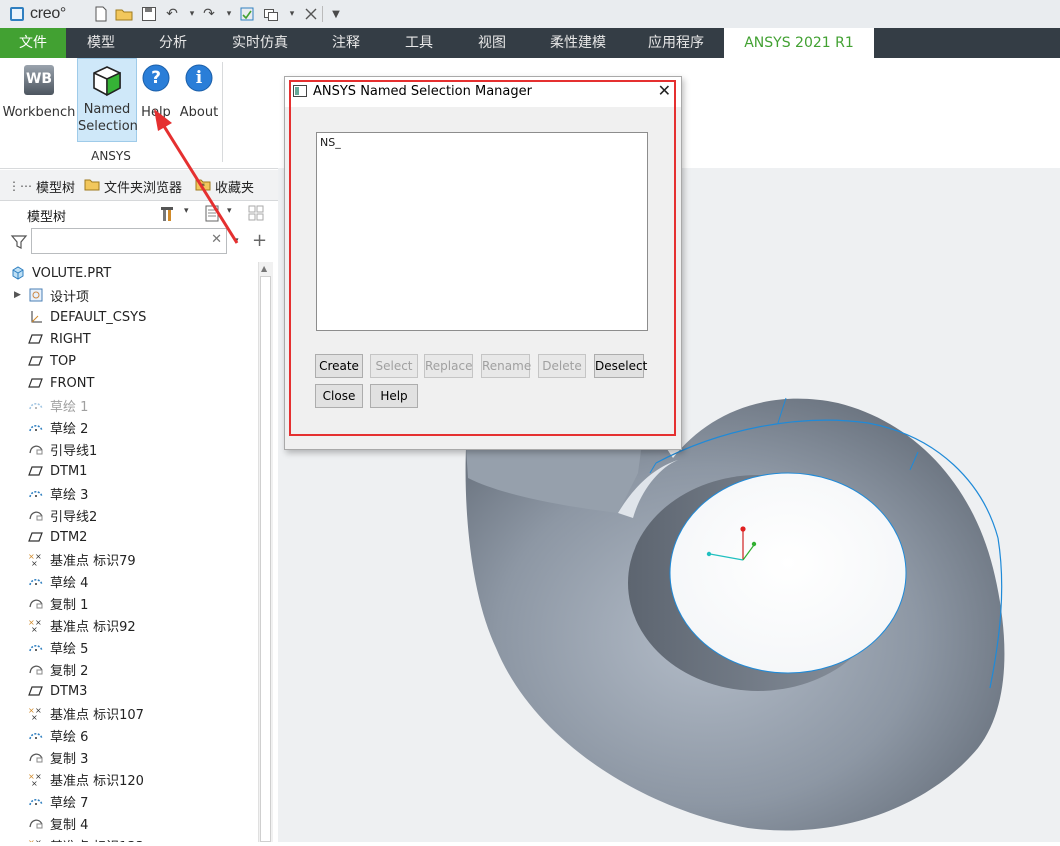  What do you see at coordinates (506, 366) in the screenshot?
I see `rename-button: Rename` at bounding box center [506, 366].